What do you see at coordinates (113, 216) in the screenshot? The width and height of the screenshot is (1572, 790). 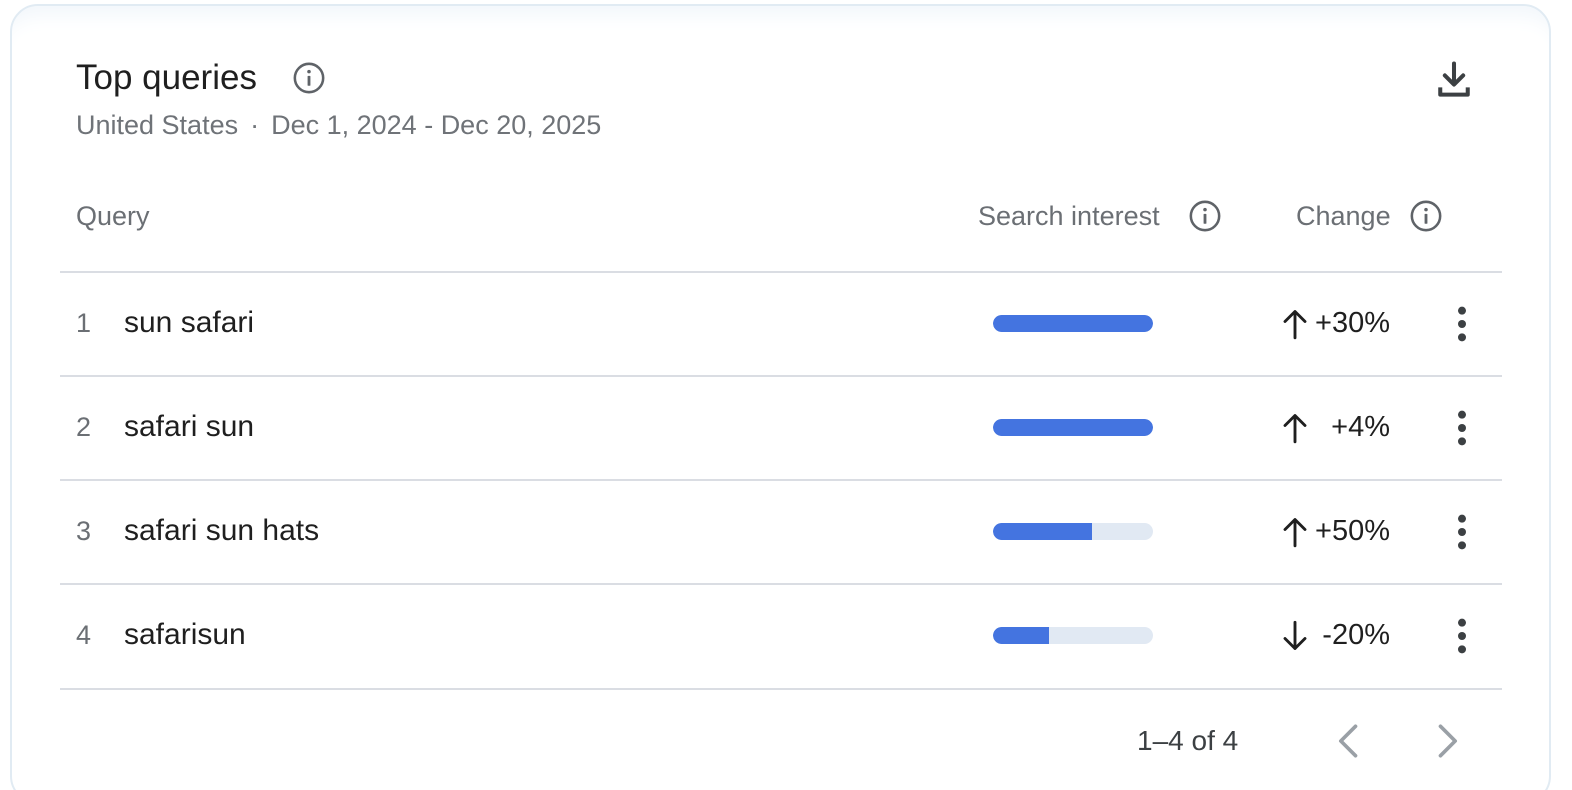 I see `column-header-query: Query` at bounding box center [113, 216].